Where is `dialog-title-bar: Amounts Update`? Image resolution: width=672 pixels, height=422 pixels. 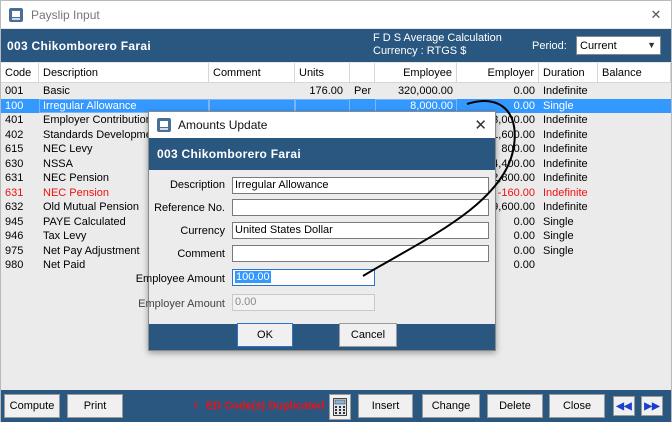 dialog-title-bar: Amounts Update is located at coordinates (322, 125).